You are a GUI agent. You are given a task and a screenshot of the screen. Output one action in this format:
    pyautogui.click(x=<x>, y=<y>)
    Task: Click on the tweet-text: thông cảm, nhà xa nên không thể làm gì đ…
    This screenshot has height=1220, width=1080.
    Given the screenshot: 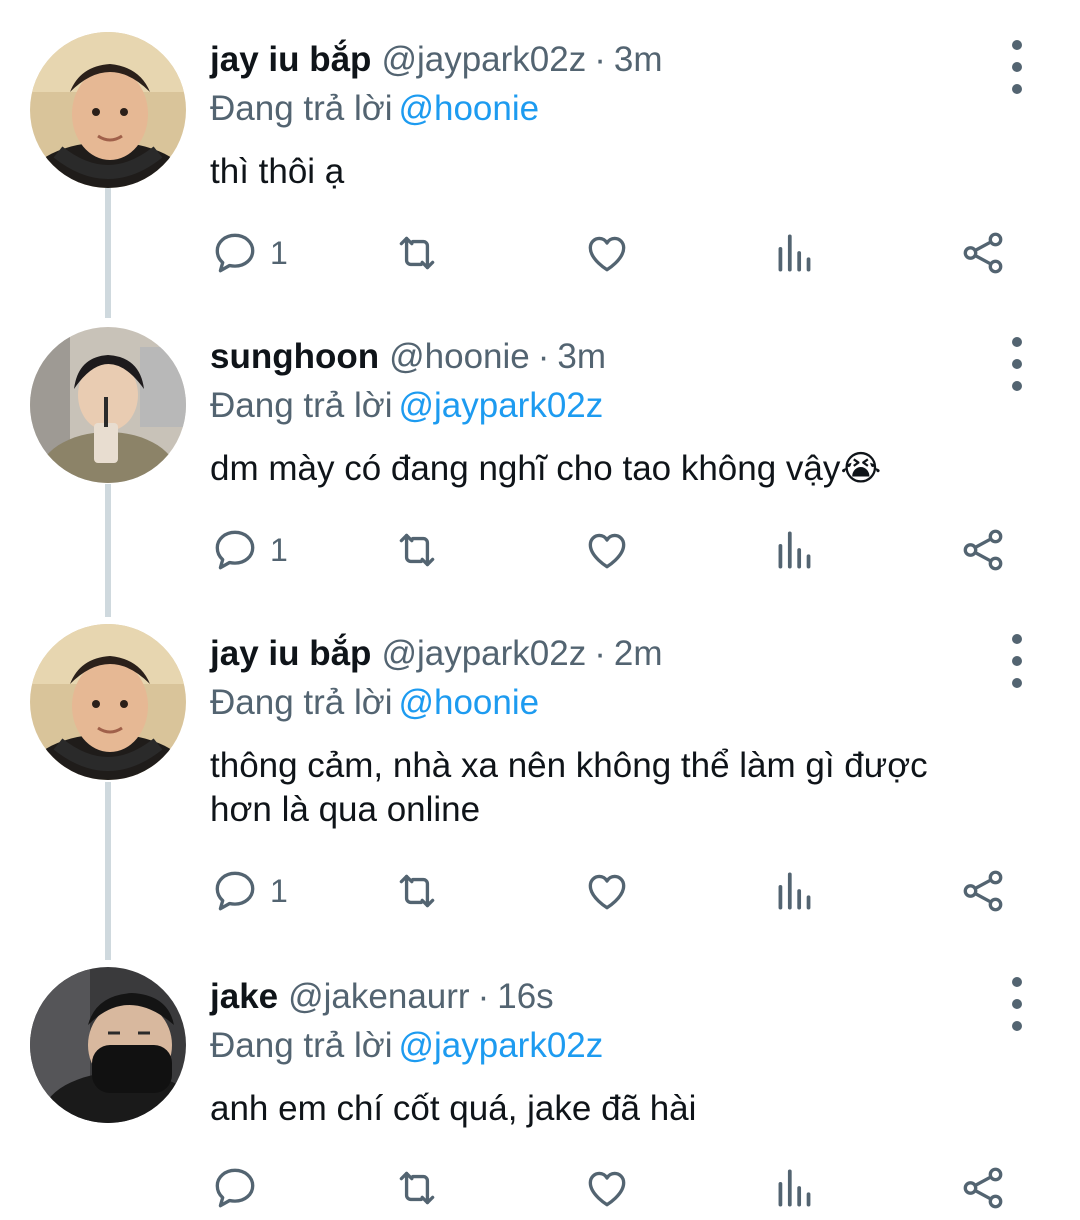 What is the action you would take?
    pyautogui.click(x=569, y=787)
    